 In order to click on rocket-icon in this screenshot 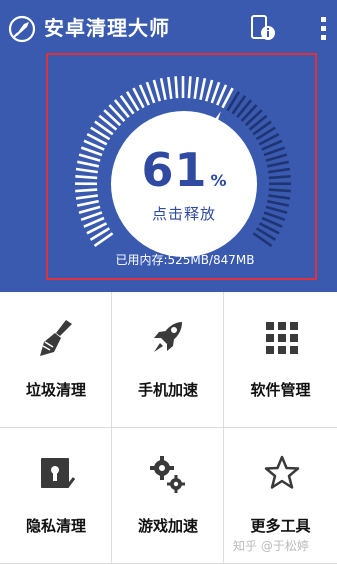, I will do `click(168, 337)`.